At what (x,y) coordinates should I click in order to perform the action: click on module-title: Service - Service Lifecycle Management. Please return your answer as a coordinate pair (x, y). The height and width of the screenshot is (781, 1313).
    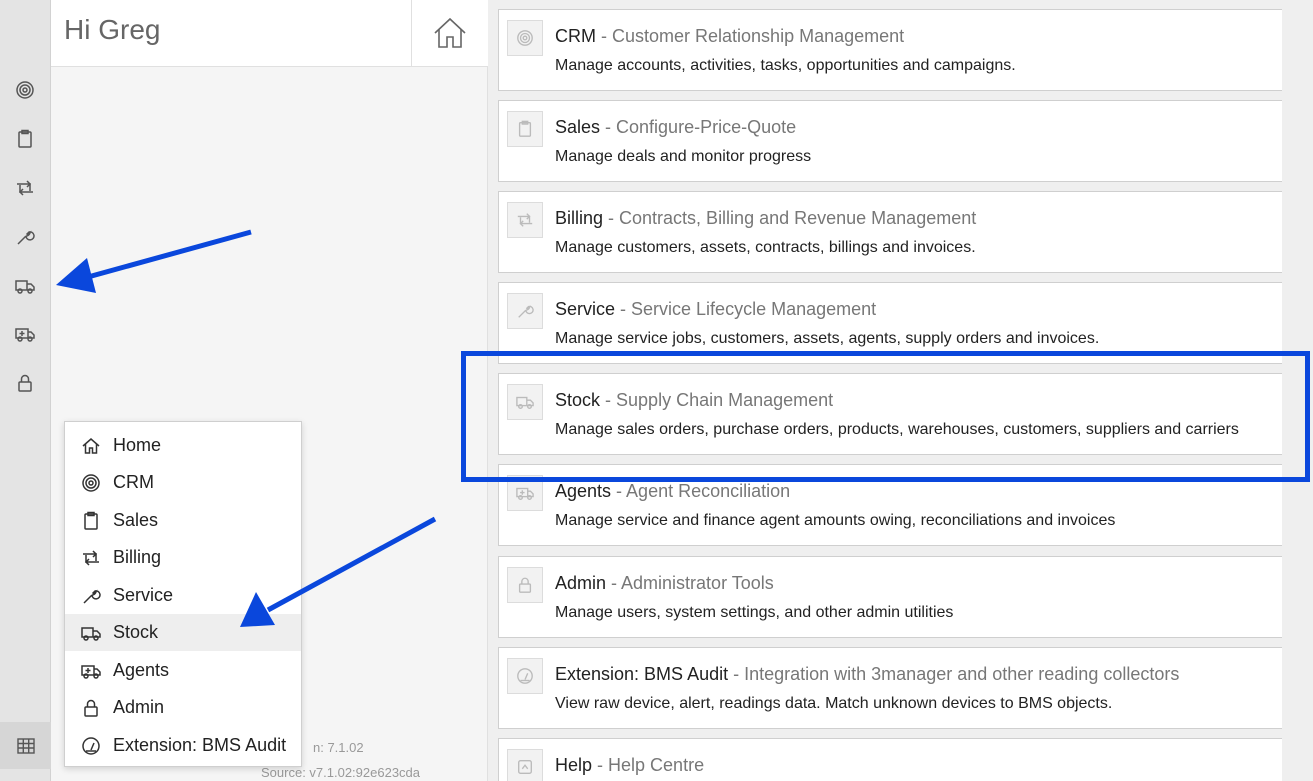
    Looking at the image, I should click on (716, 309).